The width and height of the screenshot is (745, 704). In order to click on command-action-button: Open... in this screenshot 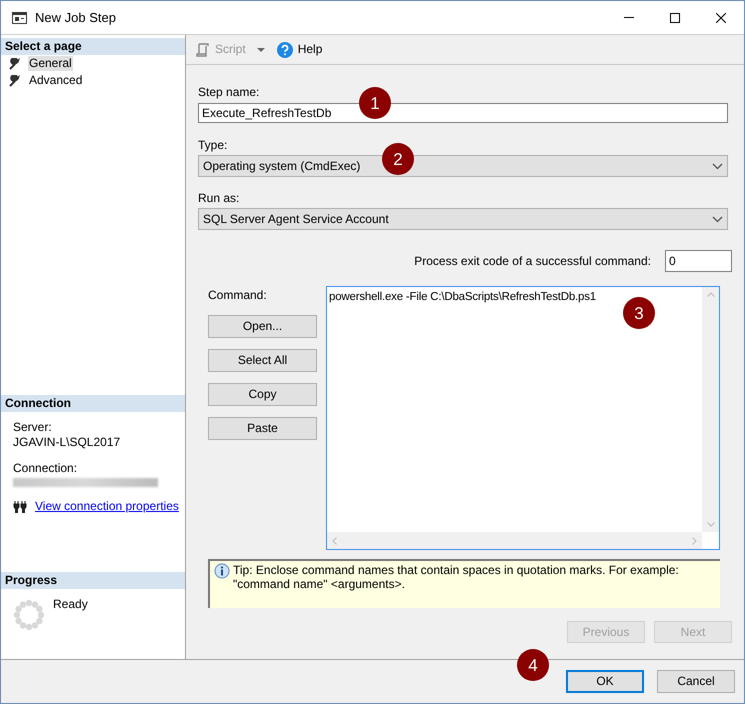, I will do `click(262, 326)`.